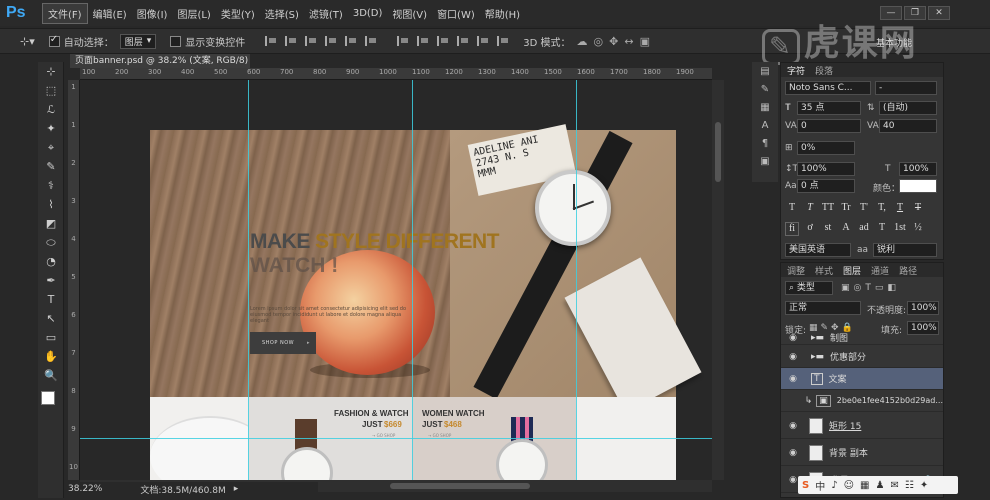 The height and width of the screenshot is (500, 990). I want to click on user-icon: ♟, so click(879, 485).